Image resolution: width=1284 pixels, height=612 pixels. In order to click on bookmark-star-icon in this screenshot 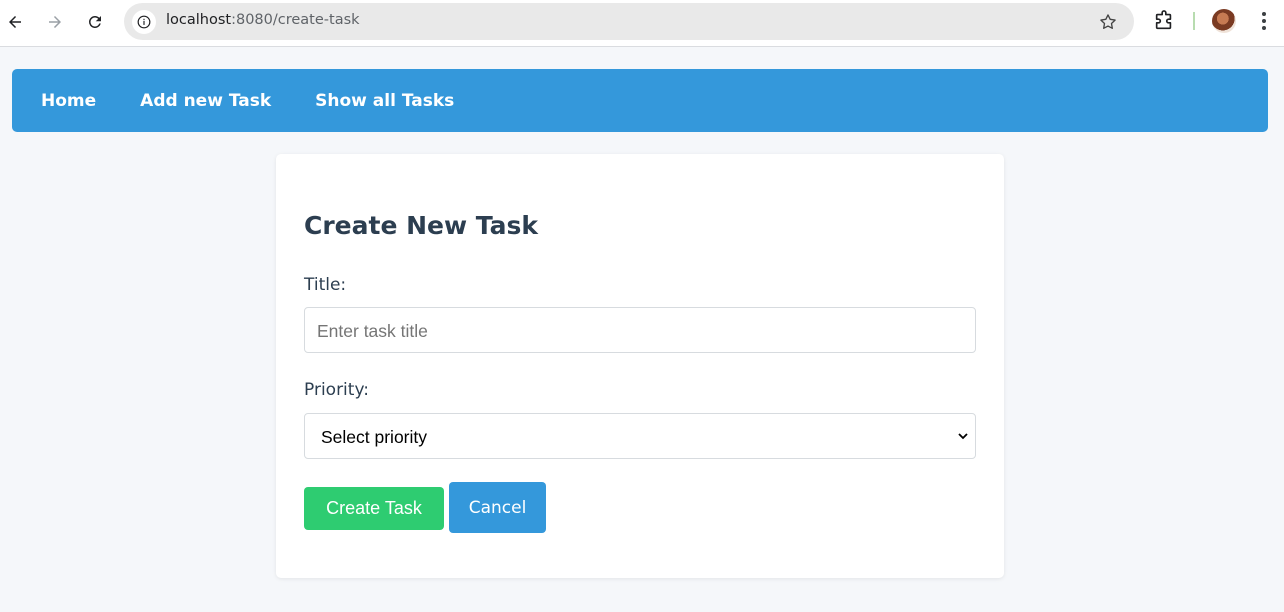, I will do `click(1108, 22)`.